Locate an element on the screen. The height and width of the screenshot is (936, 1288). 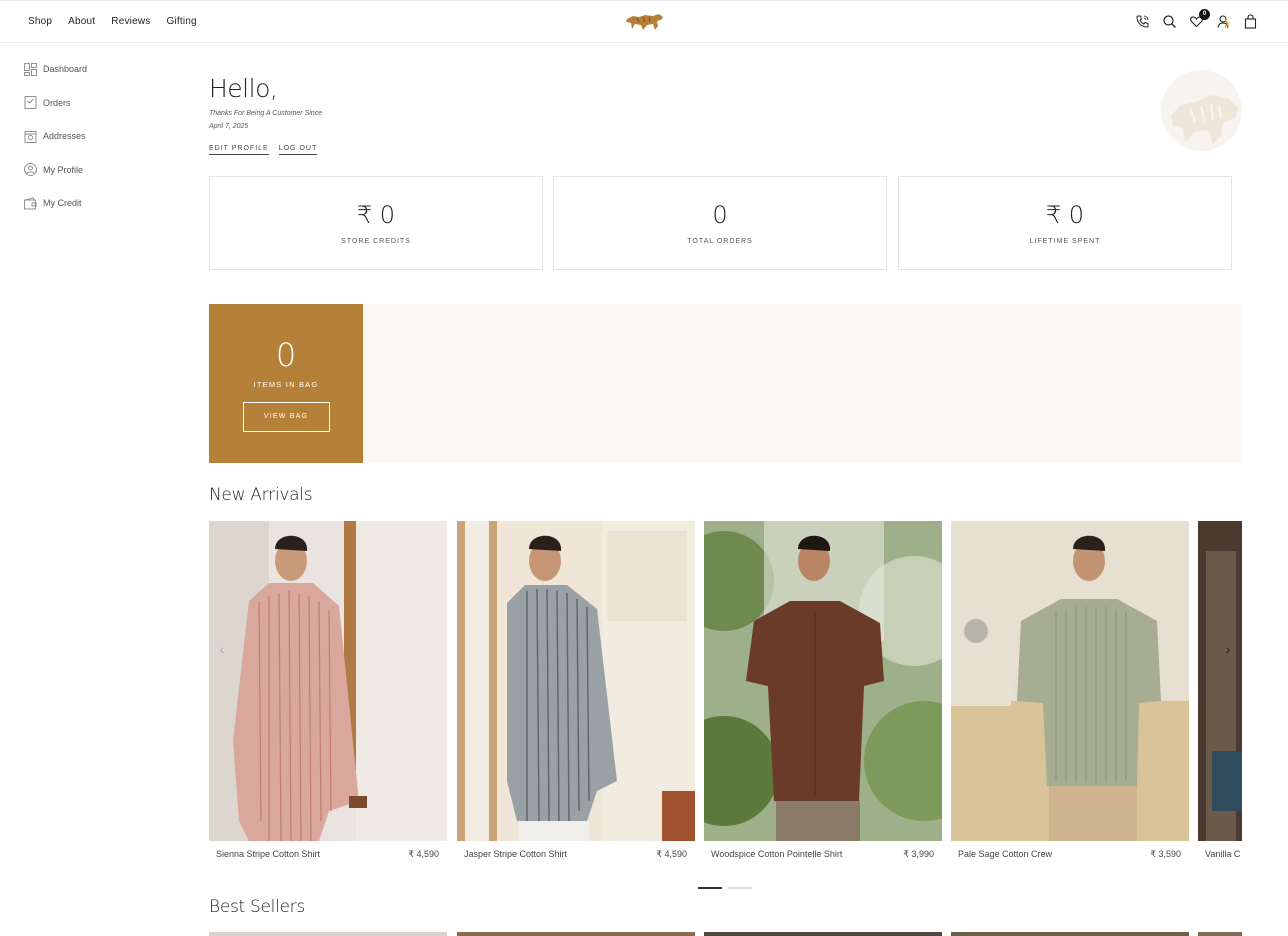
nav-gifting: Gifting is located at coordinates (182, 21).